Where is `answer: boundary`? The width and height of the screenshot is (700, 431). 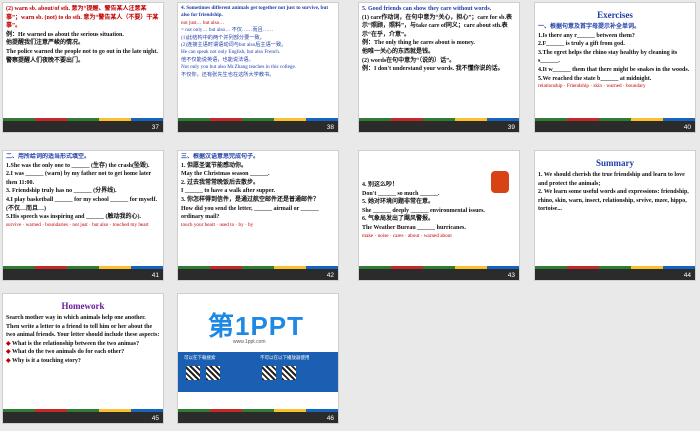 answer: boundary is located at coordinates (635, 86).